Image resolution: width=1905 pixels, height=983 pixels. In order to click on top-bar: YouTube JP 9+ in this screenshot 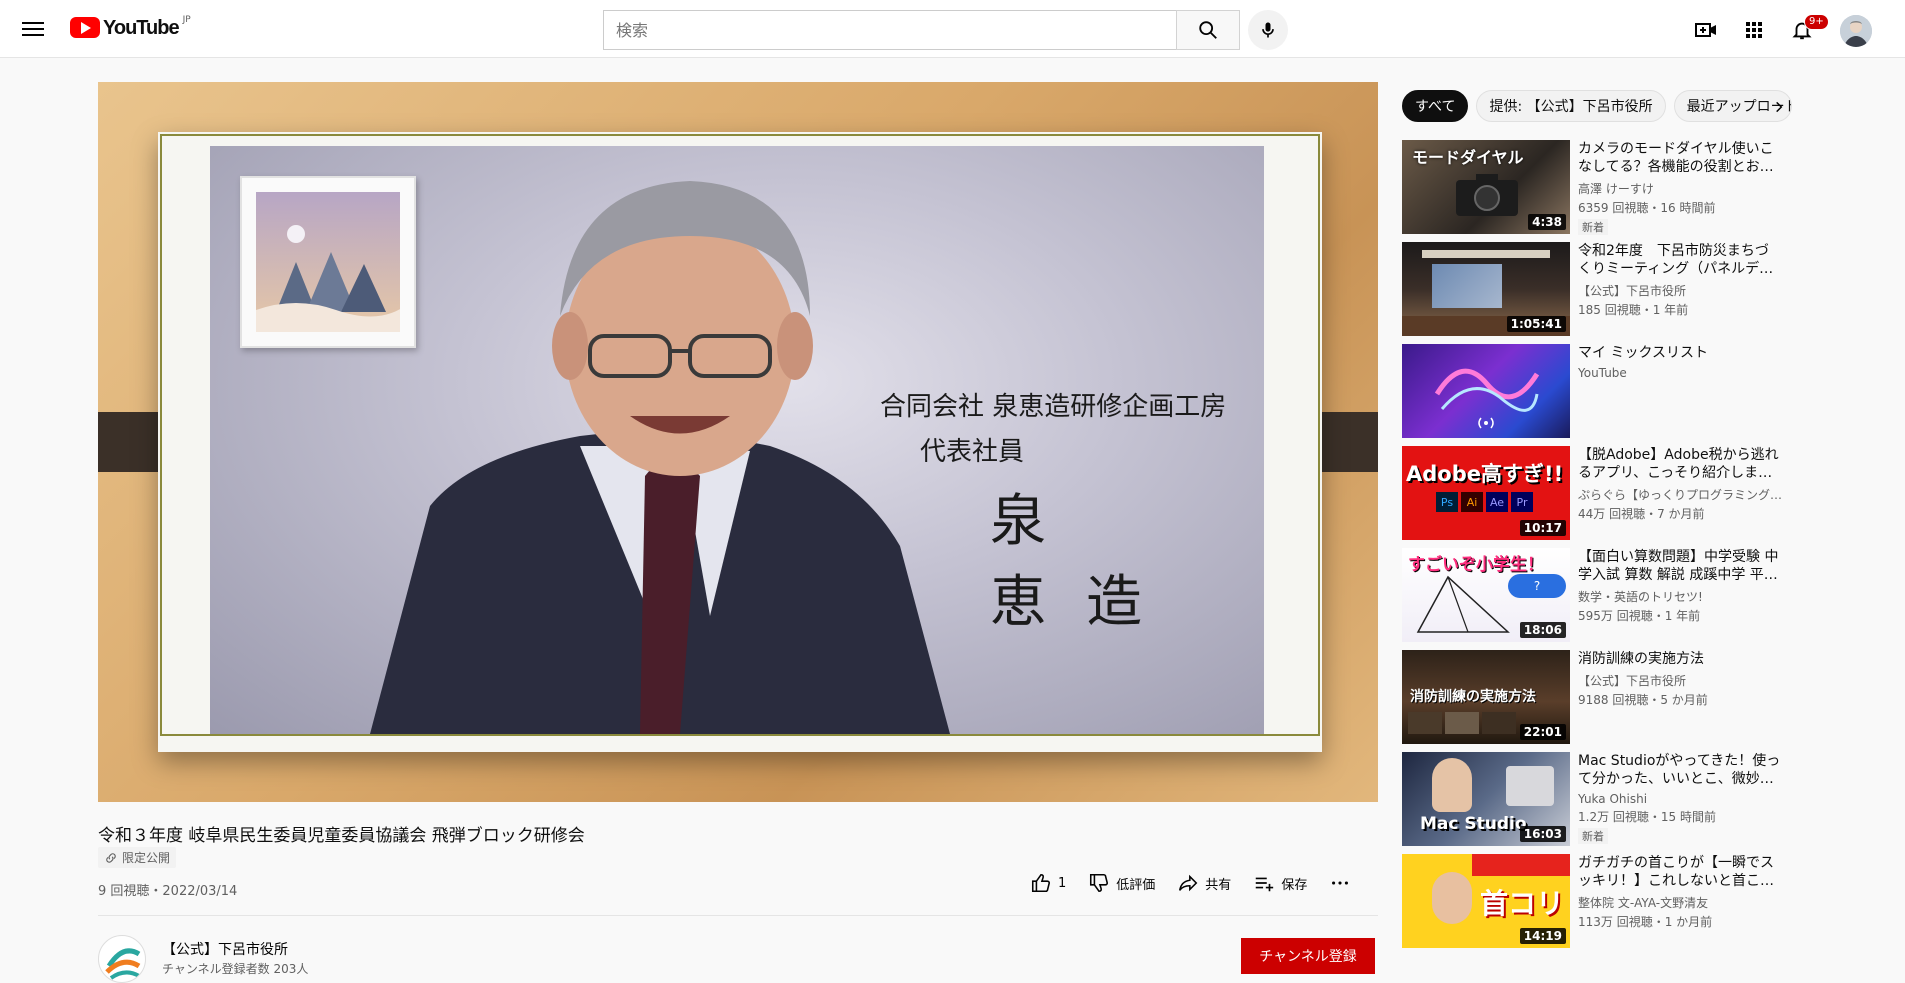, I will do `click(952, 29)`.